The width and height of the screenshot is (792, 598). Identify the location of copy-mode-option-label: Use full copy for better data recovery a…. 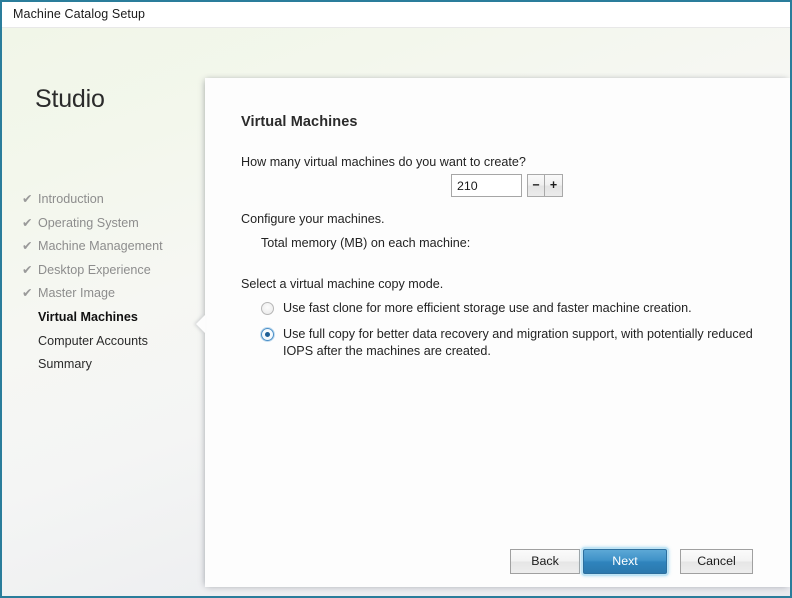
(518, 342).